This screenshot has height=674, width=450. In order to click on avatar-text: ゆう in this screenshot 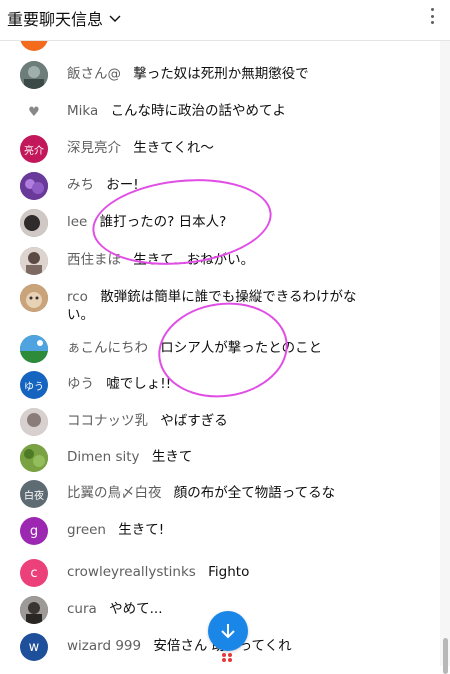, I will do `click(34, 387)`.